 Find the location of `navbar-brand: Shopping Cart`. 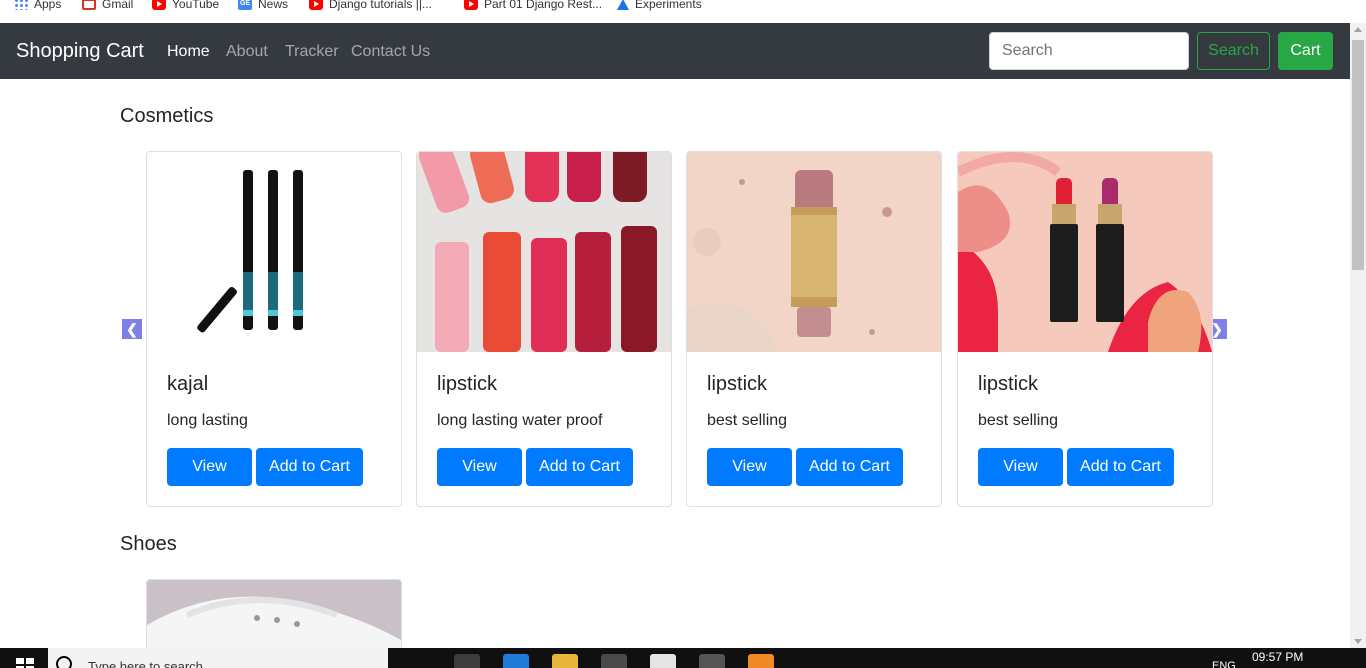

navbar-brand: Shopping Cart is located at coordinates (80, 51).